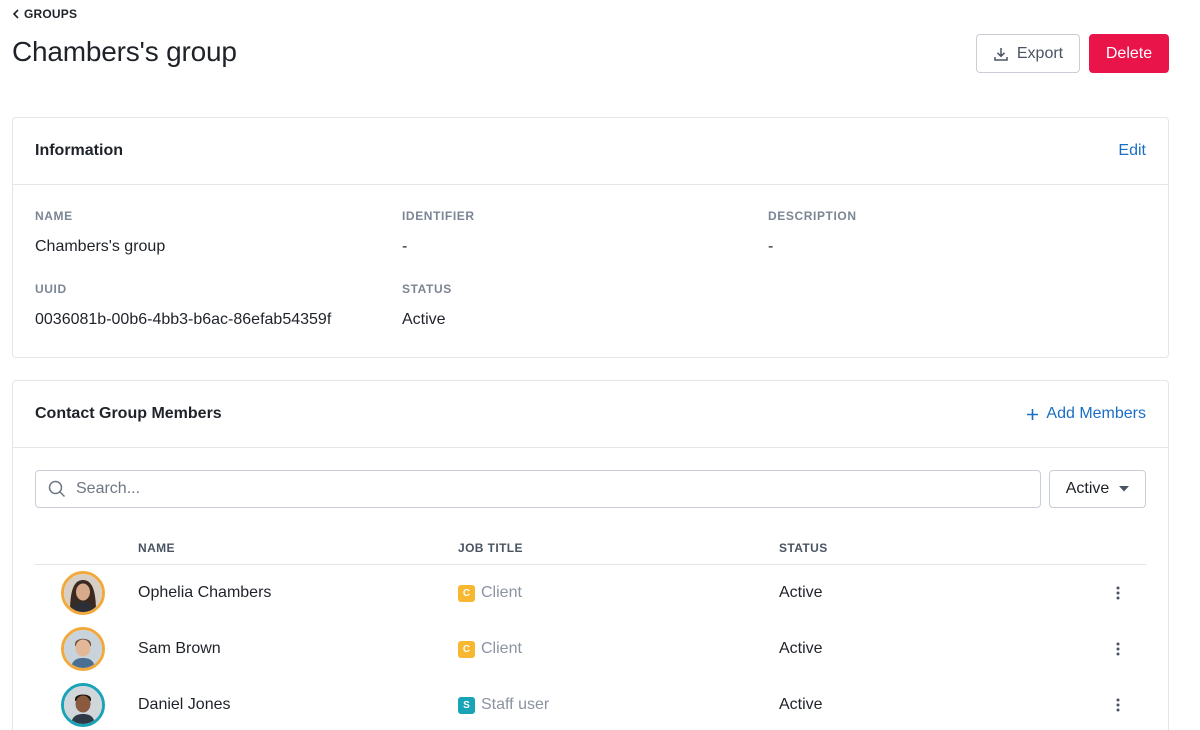 This screenshot has height=730, width=1200. What do you see at coordinates (1129, 53) in the screenshot?
I see `delete-button: Delete` at bounding box center [1129, 53].